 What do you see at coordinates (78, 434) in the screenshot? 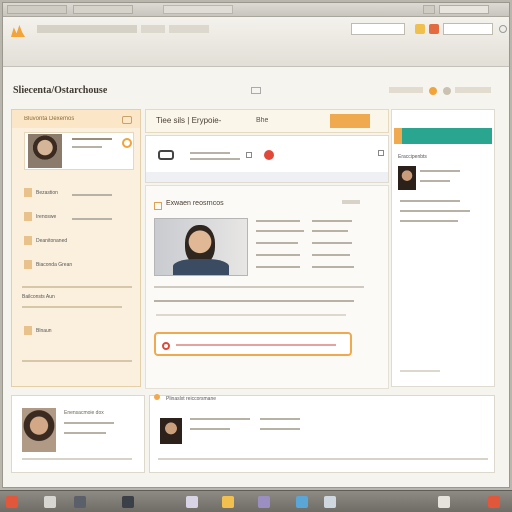
I see `bottom-left-card: Enensacmoie dox` at bounding box center [78, 434].